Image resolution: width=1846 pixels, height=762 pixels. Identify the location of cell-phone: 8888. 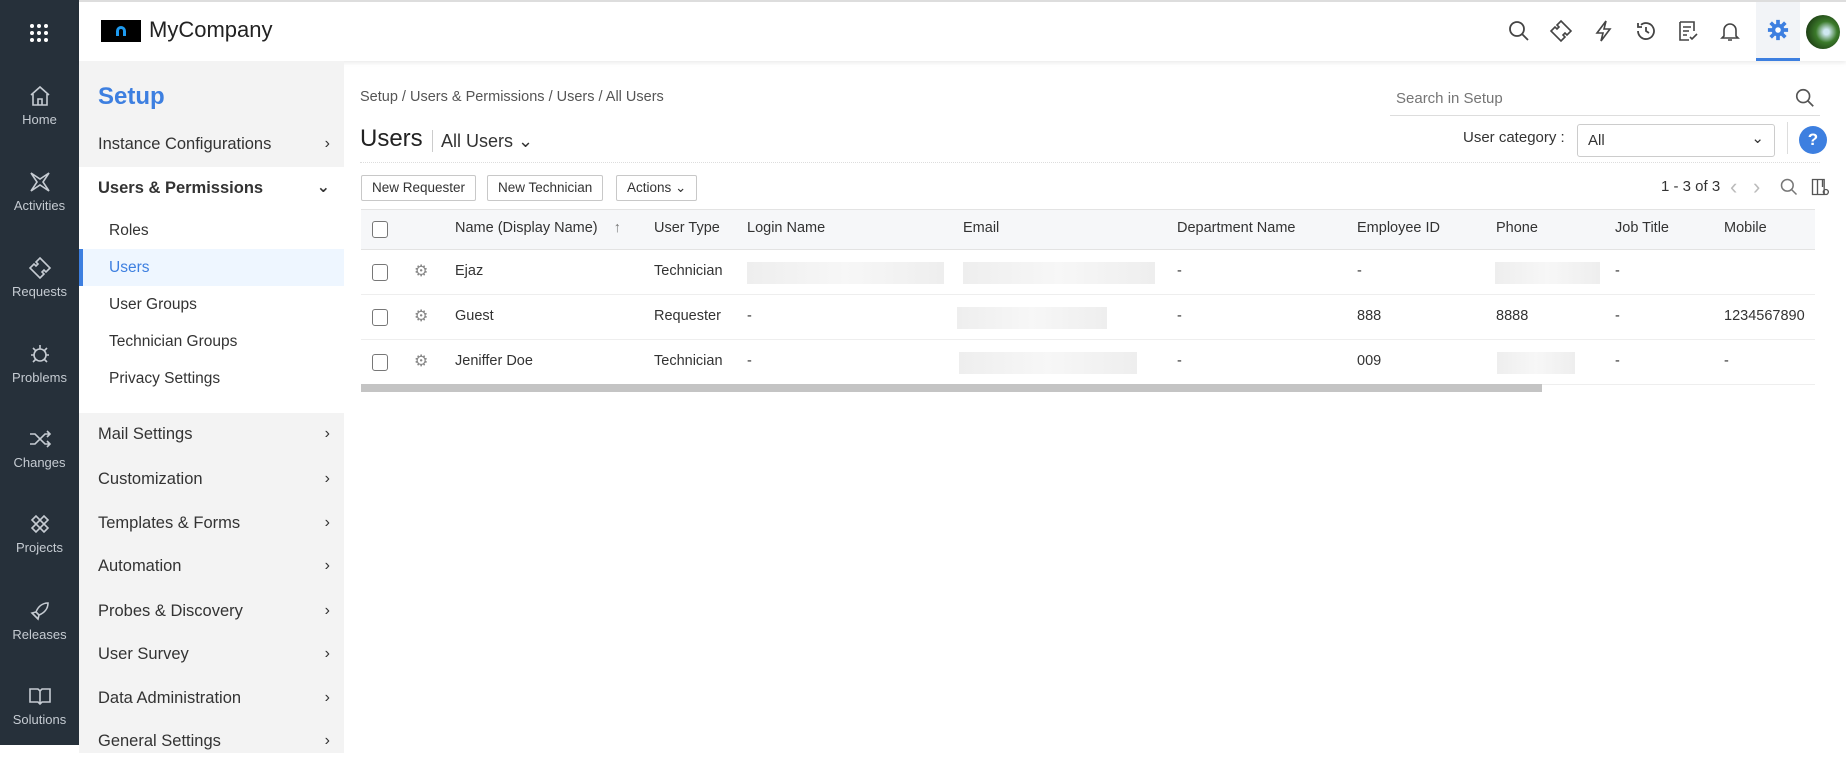
(1512, 316).